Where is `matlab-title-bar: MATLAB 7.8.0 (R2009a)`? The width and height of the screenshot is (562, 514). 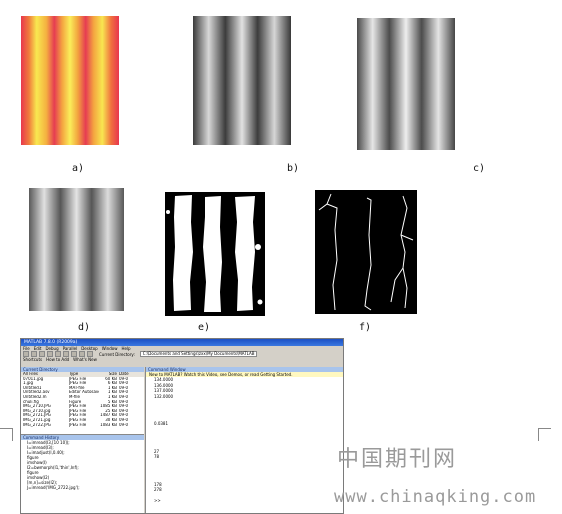 matlab-title-bar: MATLAB 7.8.0 (R2009a) is located at coordinates (182, 342).